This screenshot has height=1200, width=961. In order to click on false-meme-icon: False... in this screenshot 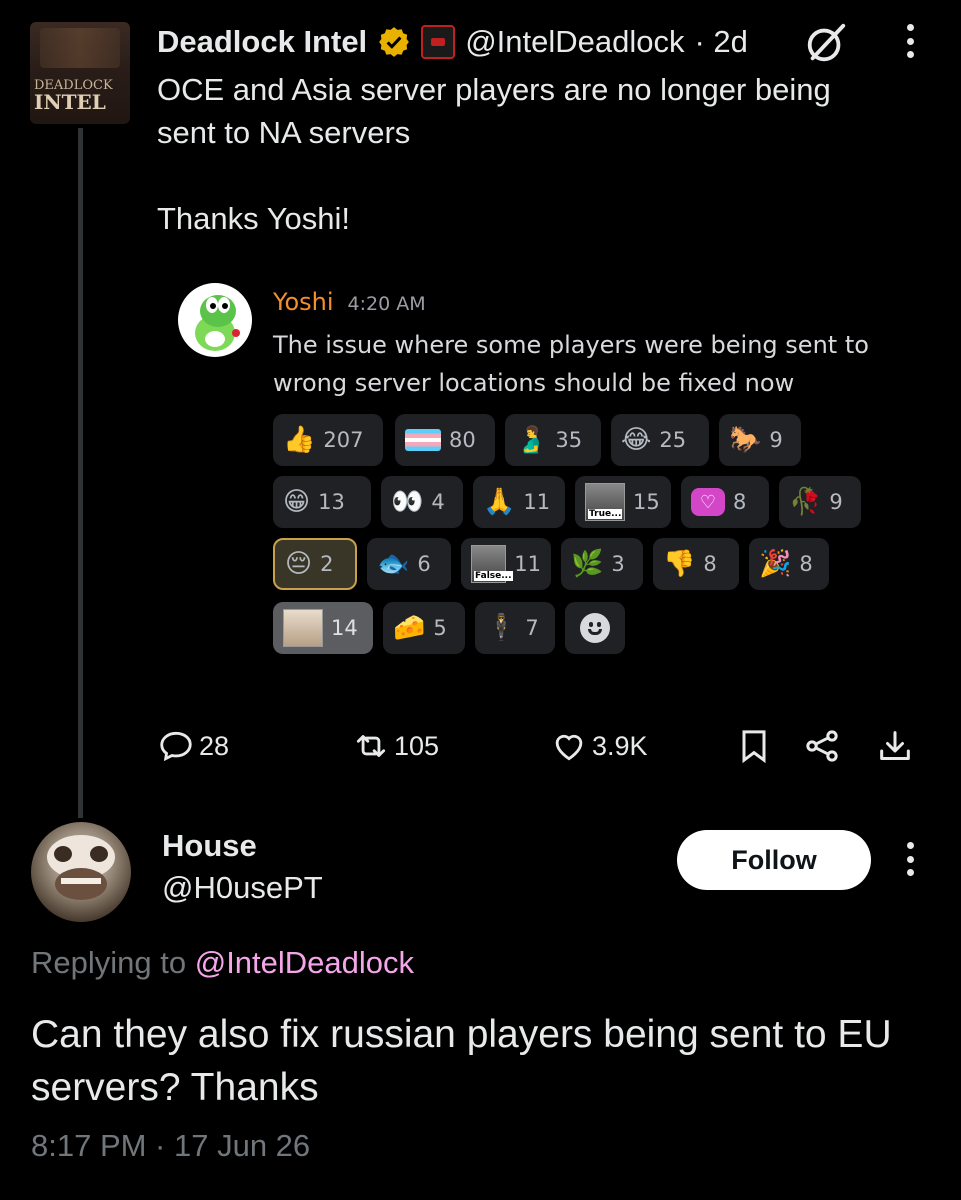, I will do `click(492, 564)`.